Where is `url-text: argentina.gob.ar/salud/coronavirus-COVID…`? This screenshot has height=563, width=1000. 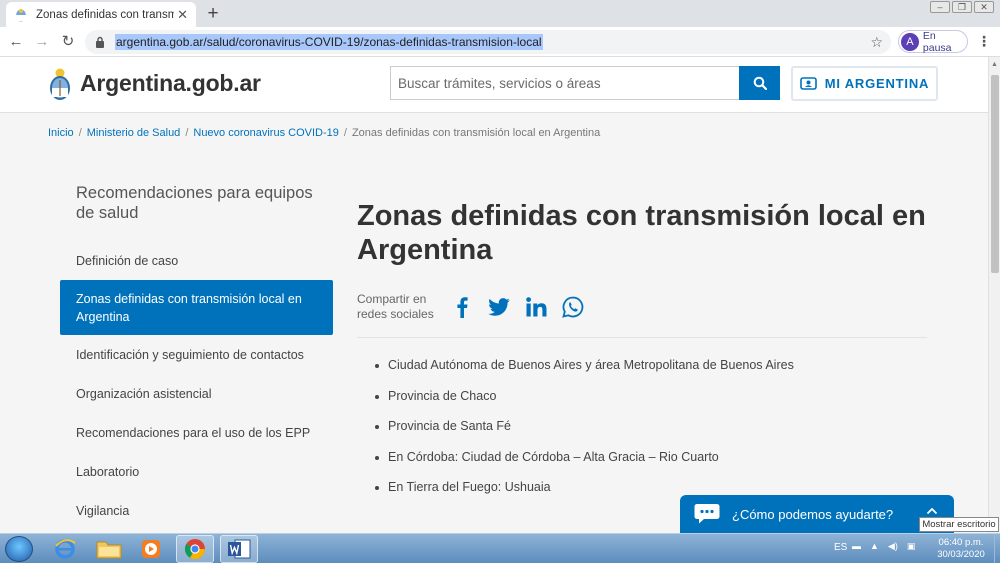 url-text: argentina.gob.ar/salud/coronavirus-COVID… is located at coordinates (329, 42).